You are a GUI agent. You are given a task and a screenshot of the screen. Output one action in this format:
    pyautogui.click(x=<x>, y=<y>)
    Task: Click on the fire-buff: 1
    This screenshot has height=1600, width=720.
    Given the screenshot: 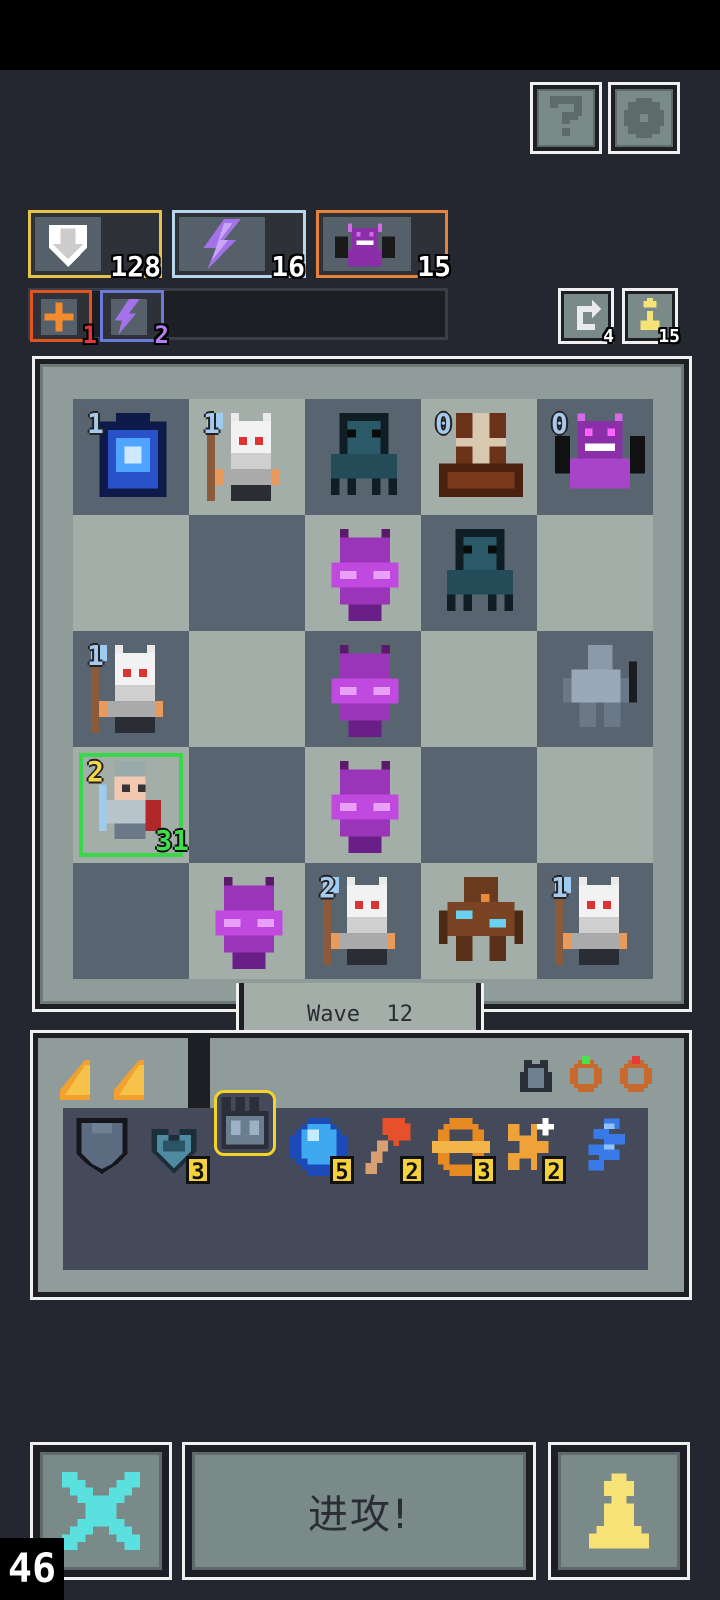 What is the action you would take?
    pyautogui.click(x=63, y=318)
    